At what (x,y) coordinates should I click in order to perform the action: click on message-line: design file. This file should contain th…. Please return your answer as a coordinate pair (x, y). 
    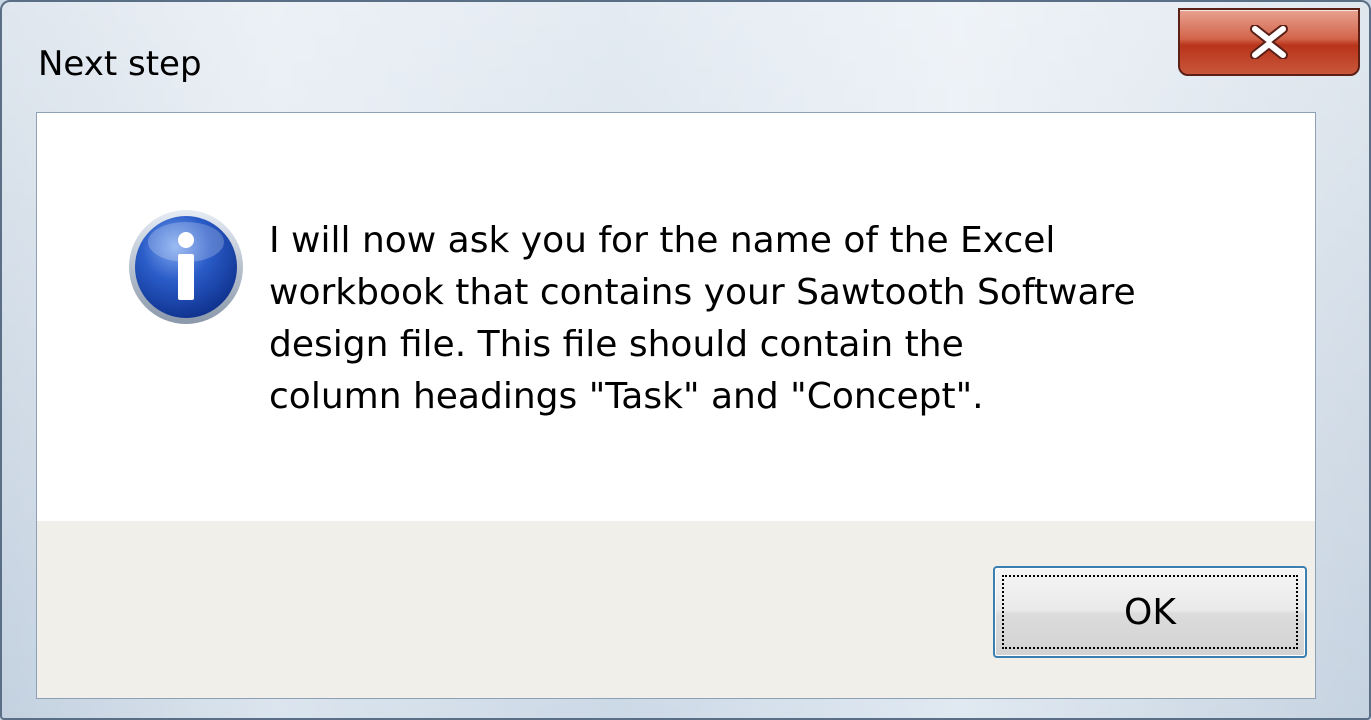
    Looking at the image, I should click on (616, 344).